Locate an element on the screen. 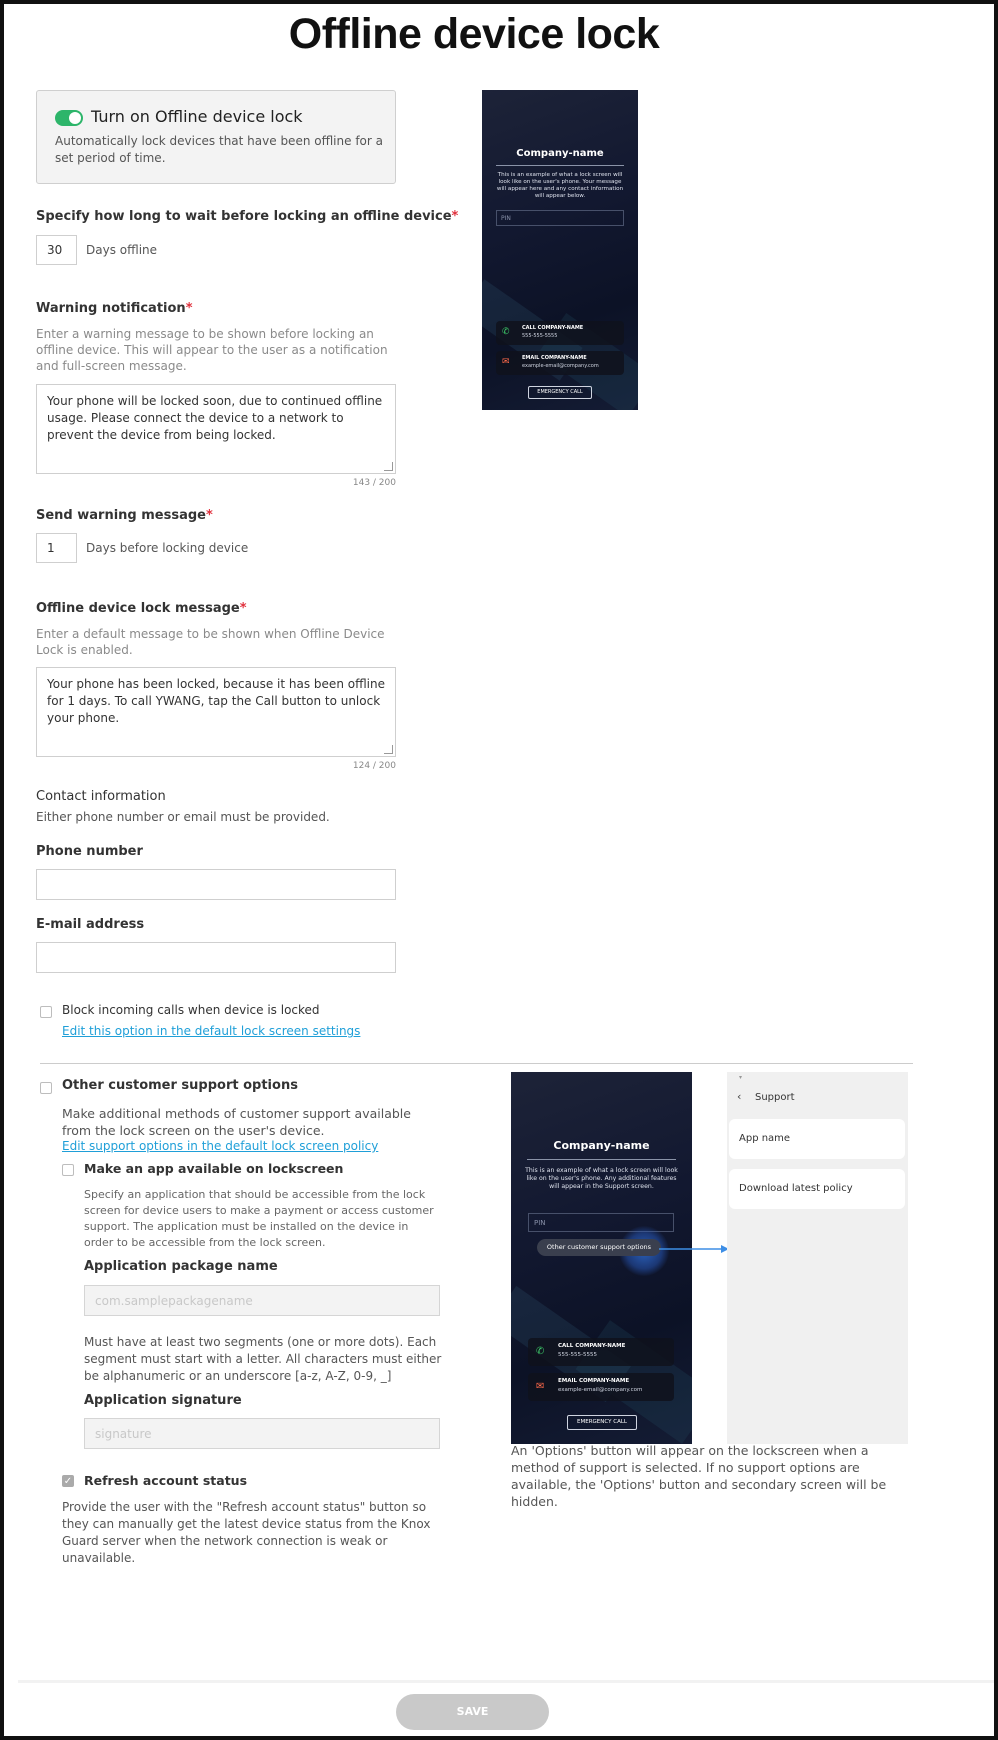 The width and height of the screenshot is (998, 1740). offline-lock-toggle is located at coordinates (69, 118).